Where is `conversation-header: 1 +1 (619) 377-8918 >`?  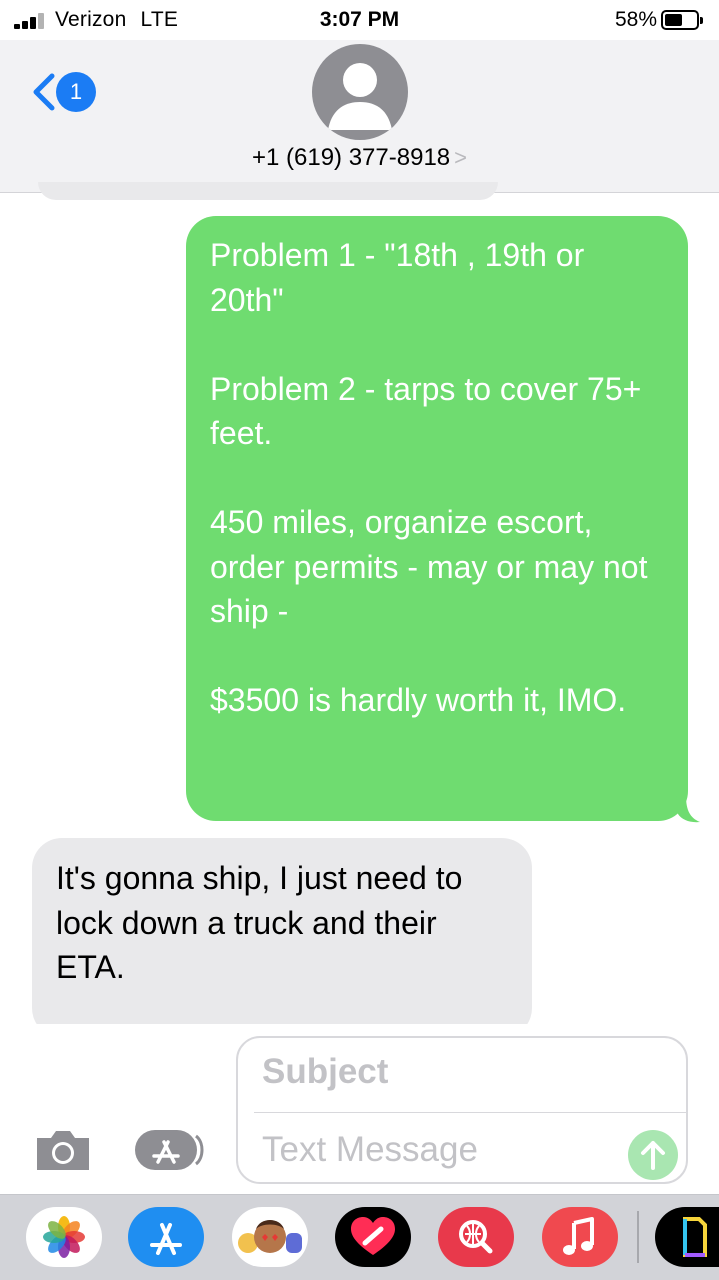 conversation-header: 1 +1 (619) 377-8918 > is located at coordinates (359, 116).